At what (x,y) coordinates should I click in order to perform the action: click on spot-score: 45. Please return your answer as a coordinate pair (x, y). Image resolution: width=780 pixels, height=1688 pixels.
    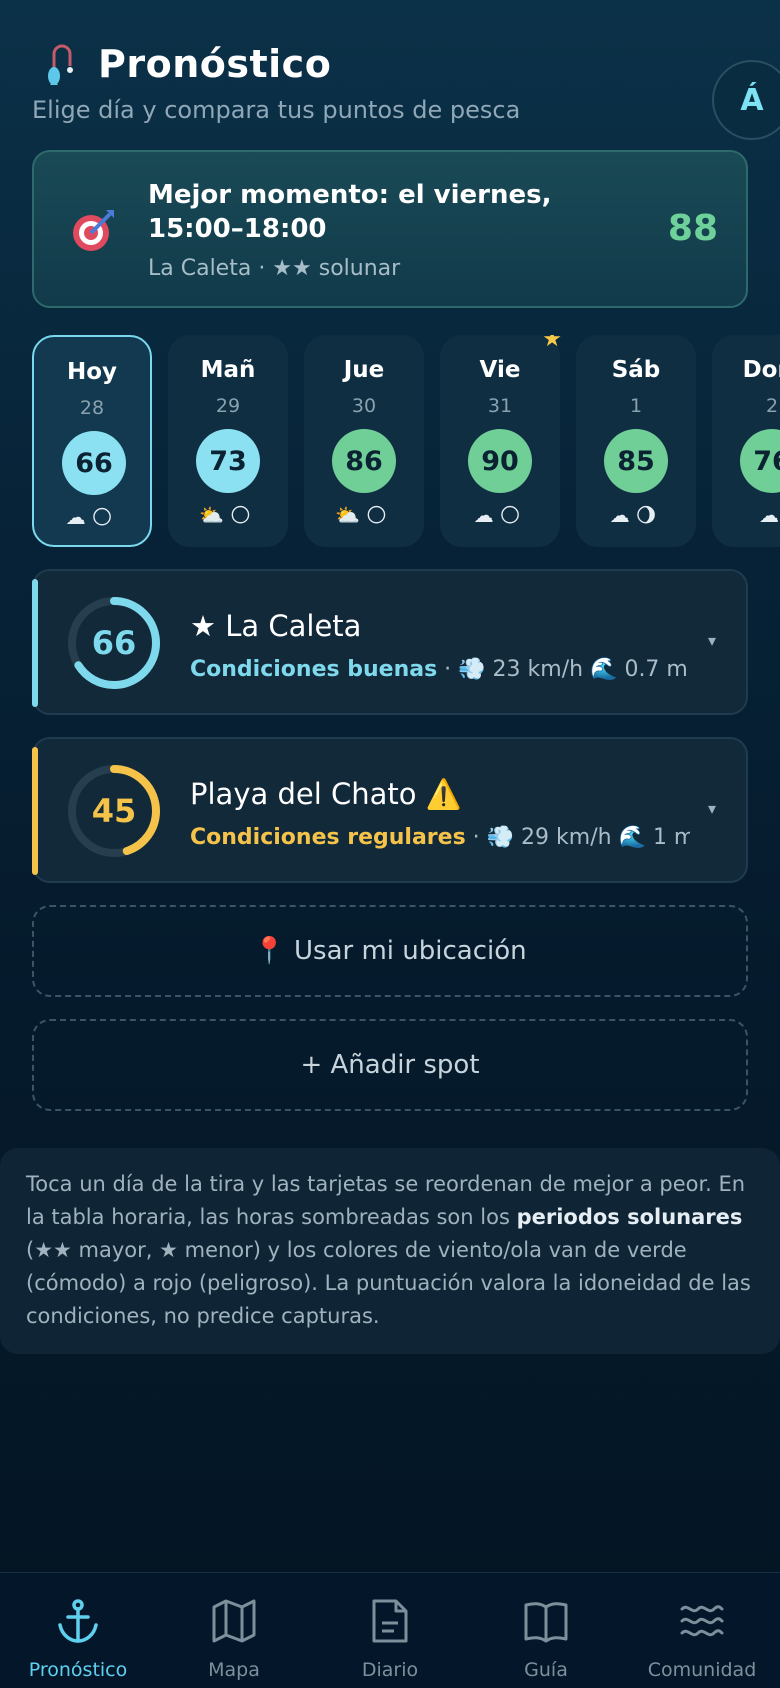
    Looking at the image, I should click on (114, 811).